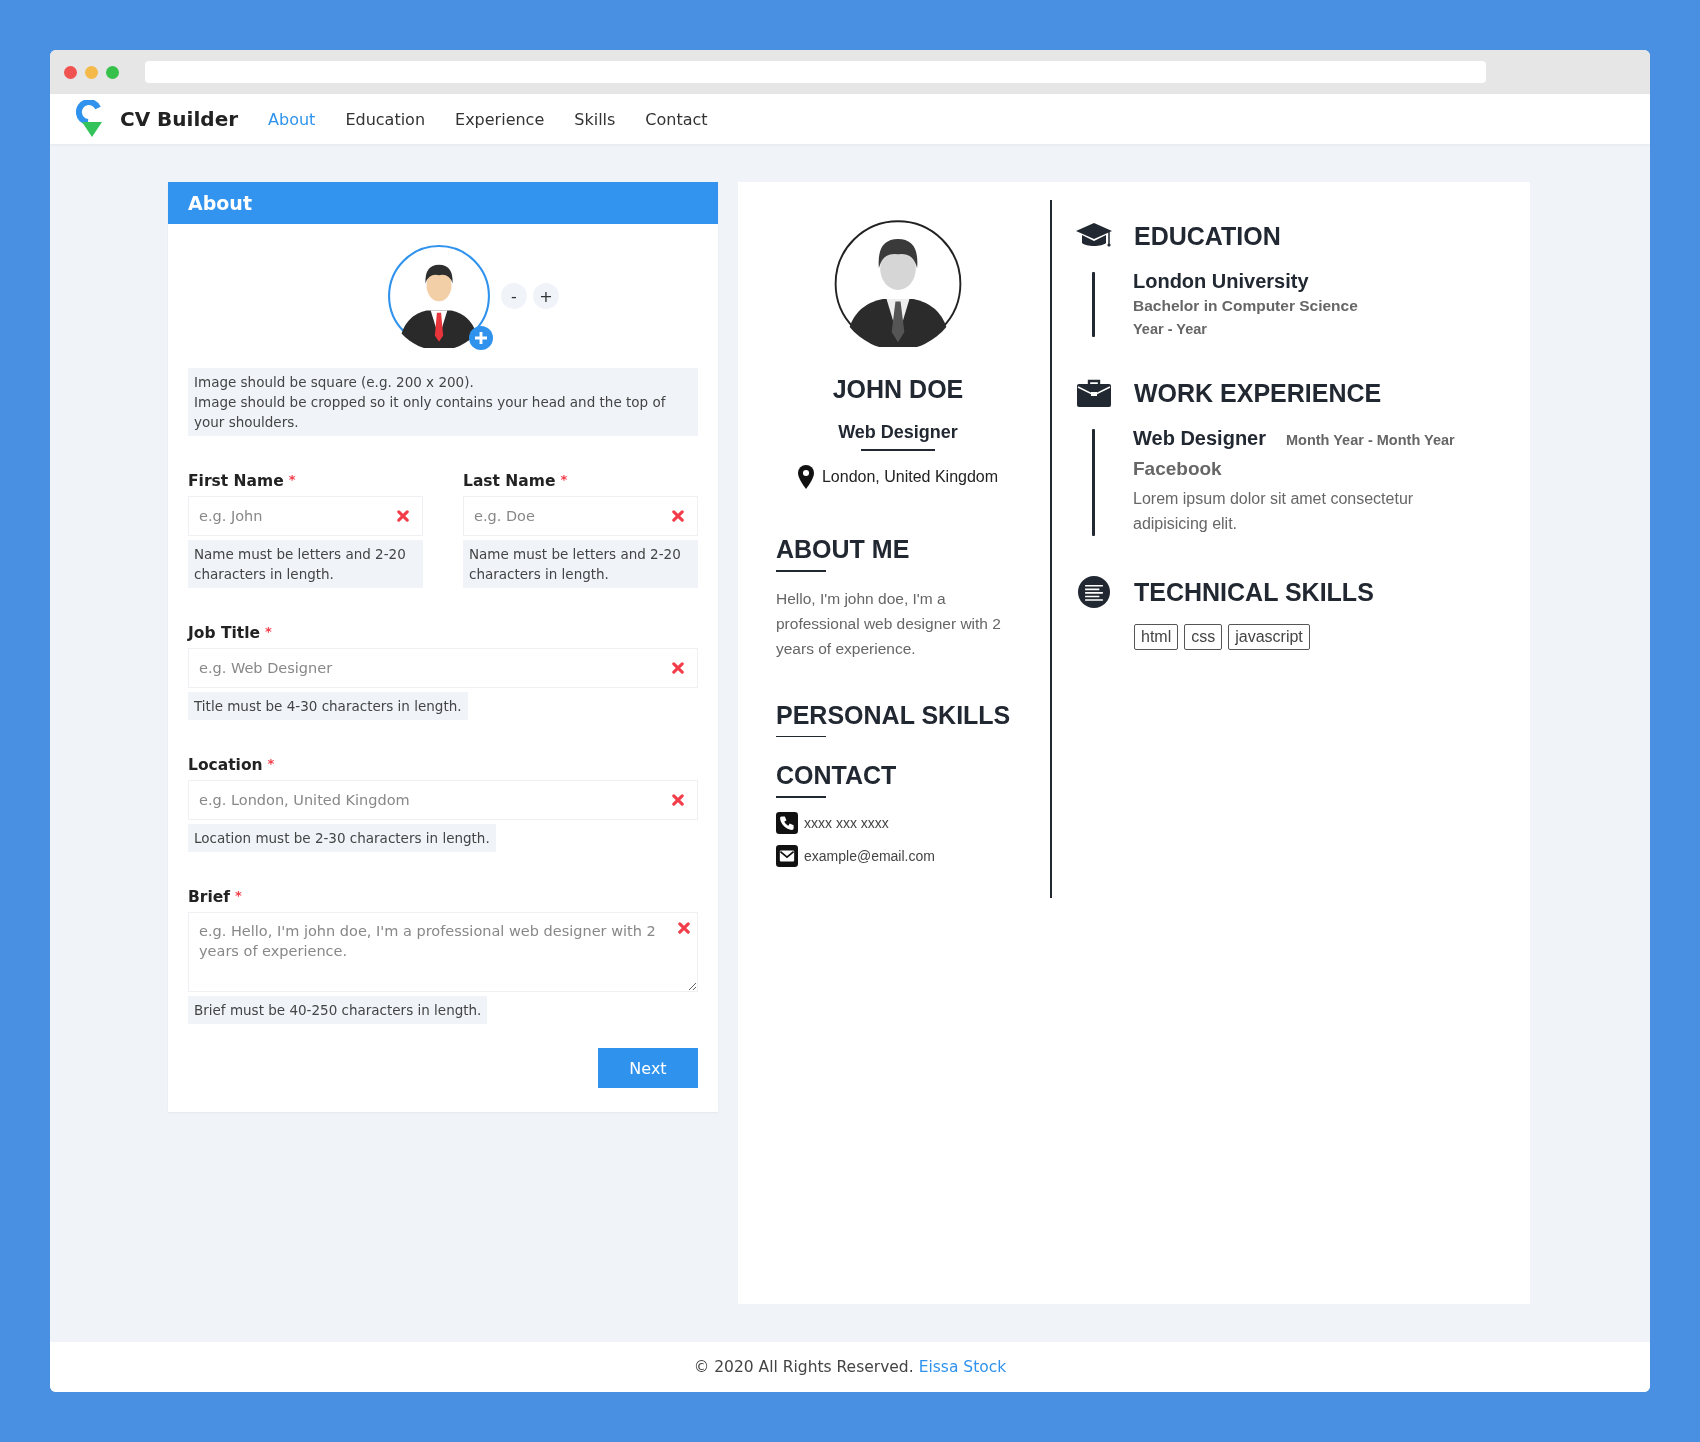 The image size is (1700, 1442). I want to click on skill-tag: html, so click(1156, 637).